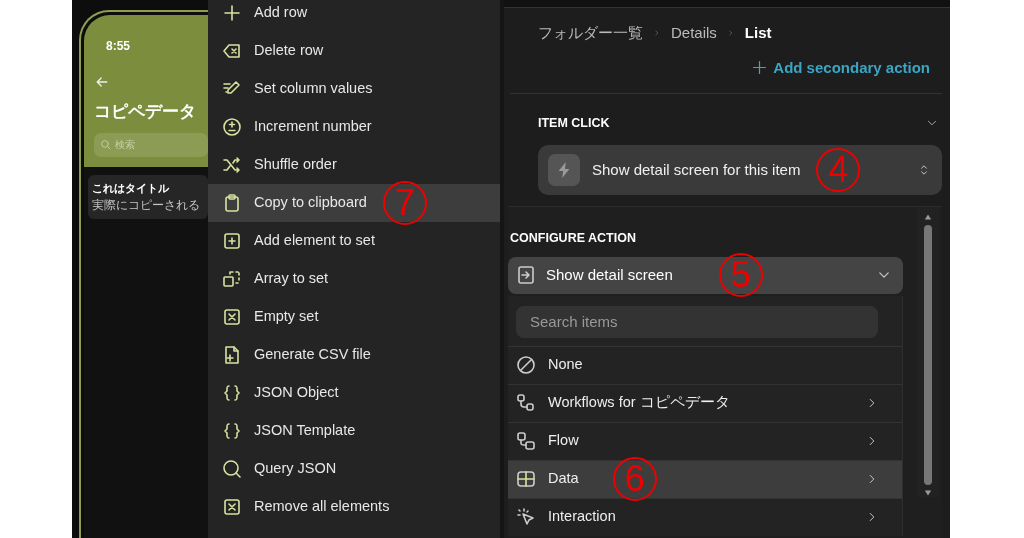 This screenshot has height=538, width=1024. I want to click on status-time: 8:55, so click(118, 46).